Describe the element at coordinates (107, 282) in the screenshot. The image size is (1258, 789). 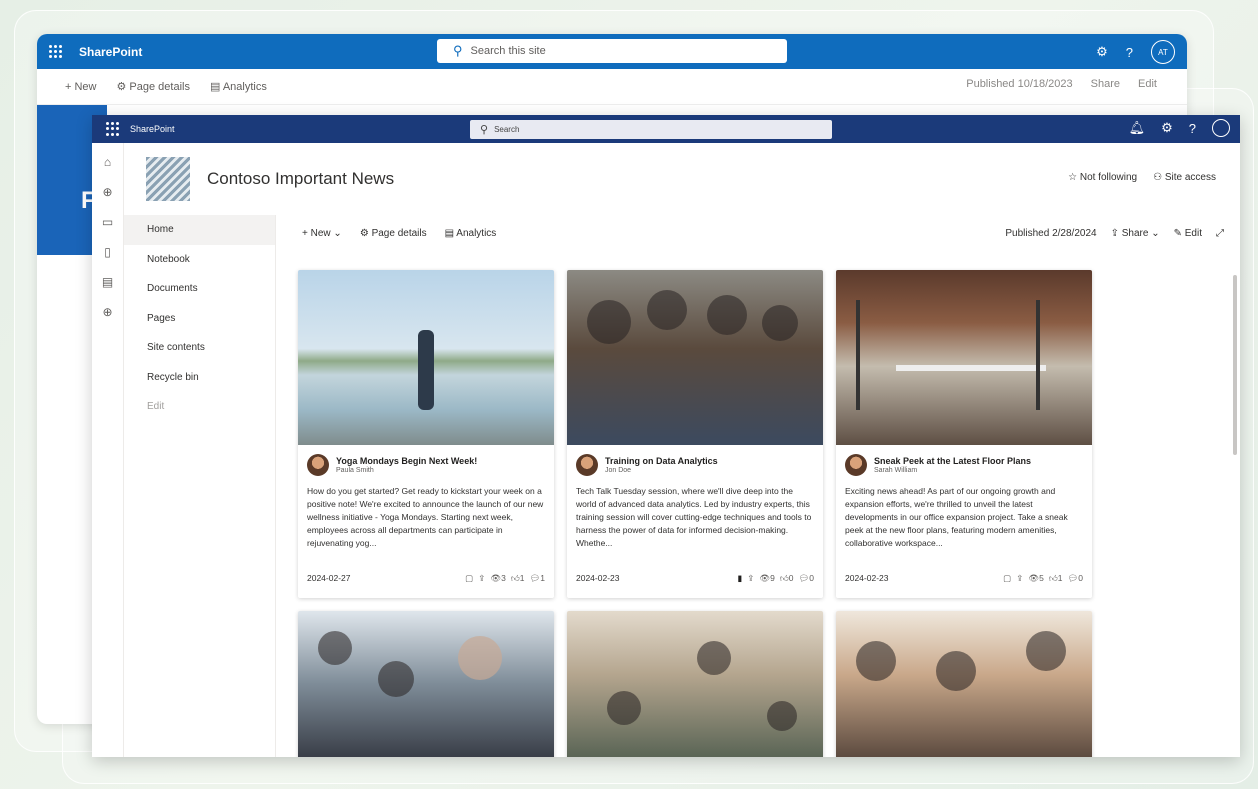
I see `list-icon: ▤` at that location.